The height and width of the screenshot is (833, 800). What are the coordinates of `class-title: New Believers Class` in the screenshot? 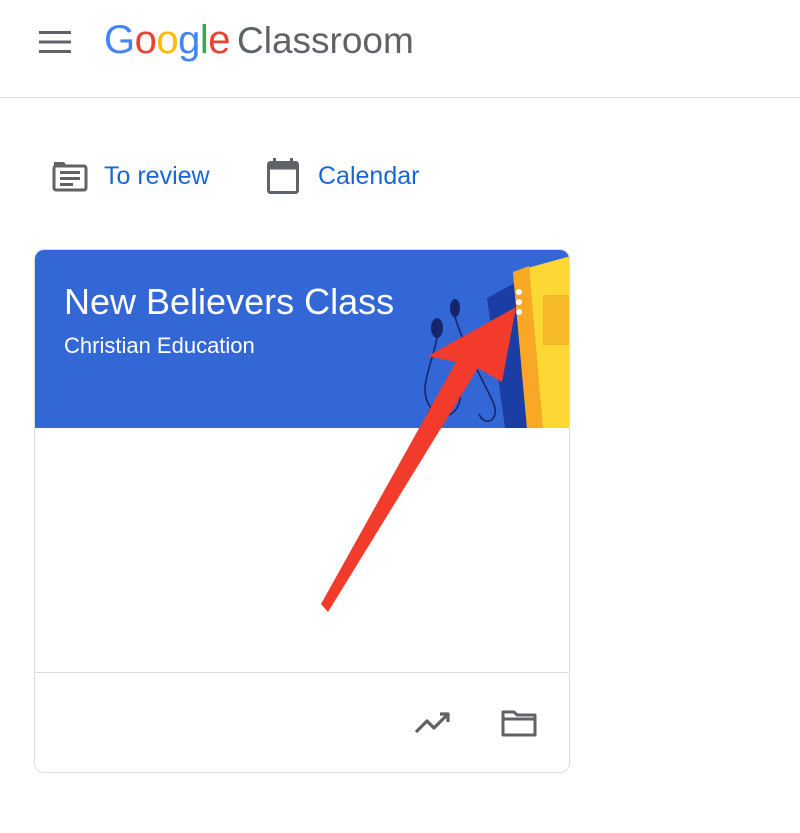 It's located at (229, 302).